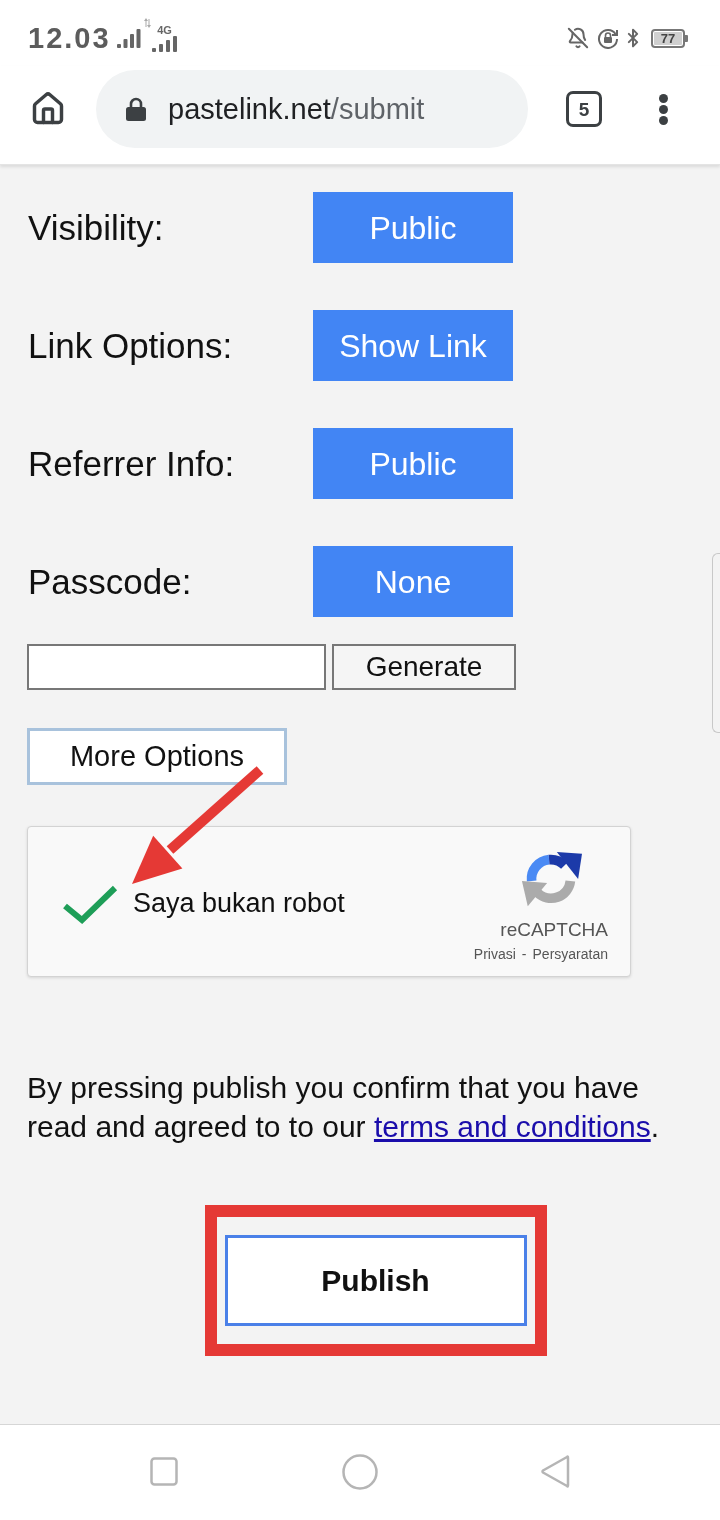 The width and height of the screenshot is (720, 1520). I want to click on captcha-label: Saya bukan robot, so click(239, 903).